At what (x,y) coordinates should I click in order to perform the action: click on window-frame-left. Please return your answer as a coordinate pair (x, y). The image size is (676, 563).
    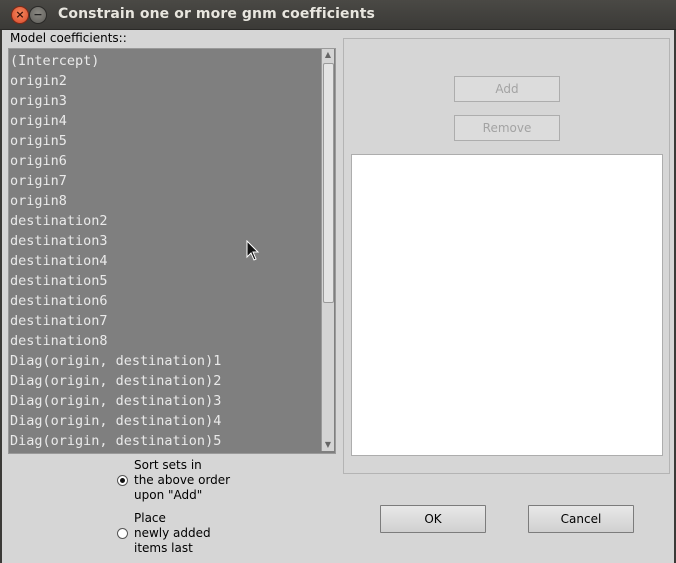
    Looking at the image, I should click on (1, 296).